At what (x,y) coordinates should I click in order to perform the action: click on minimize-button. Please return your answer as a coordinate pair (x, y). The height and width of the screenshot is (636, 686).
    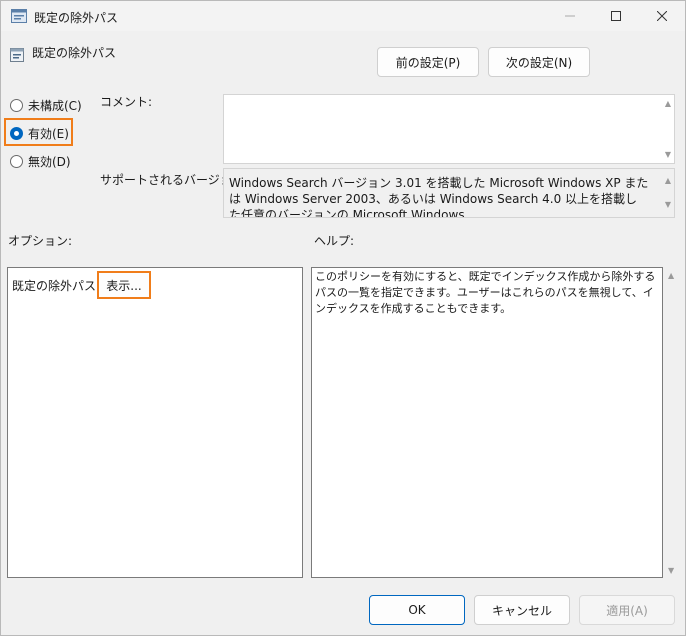
    Looking at the image, I should click on (570, 16).